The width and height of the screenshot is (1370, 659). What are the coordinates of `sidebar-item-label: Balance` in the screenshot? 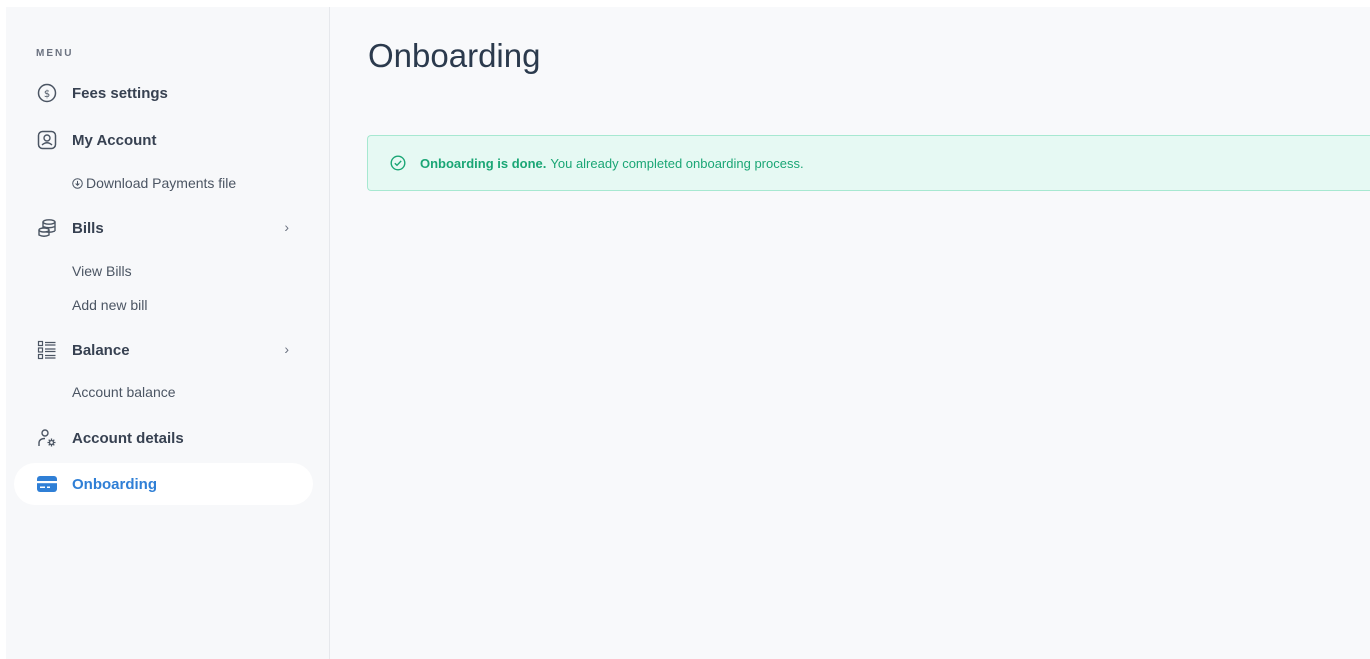 It's located at (101, 350).